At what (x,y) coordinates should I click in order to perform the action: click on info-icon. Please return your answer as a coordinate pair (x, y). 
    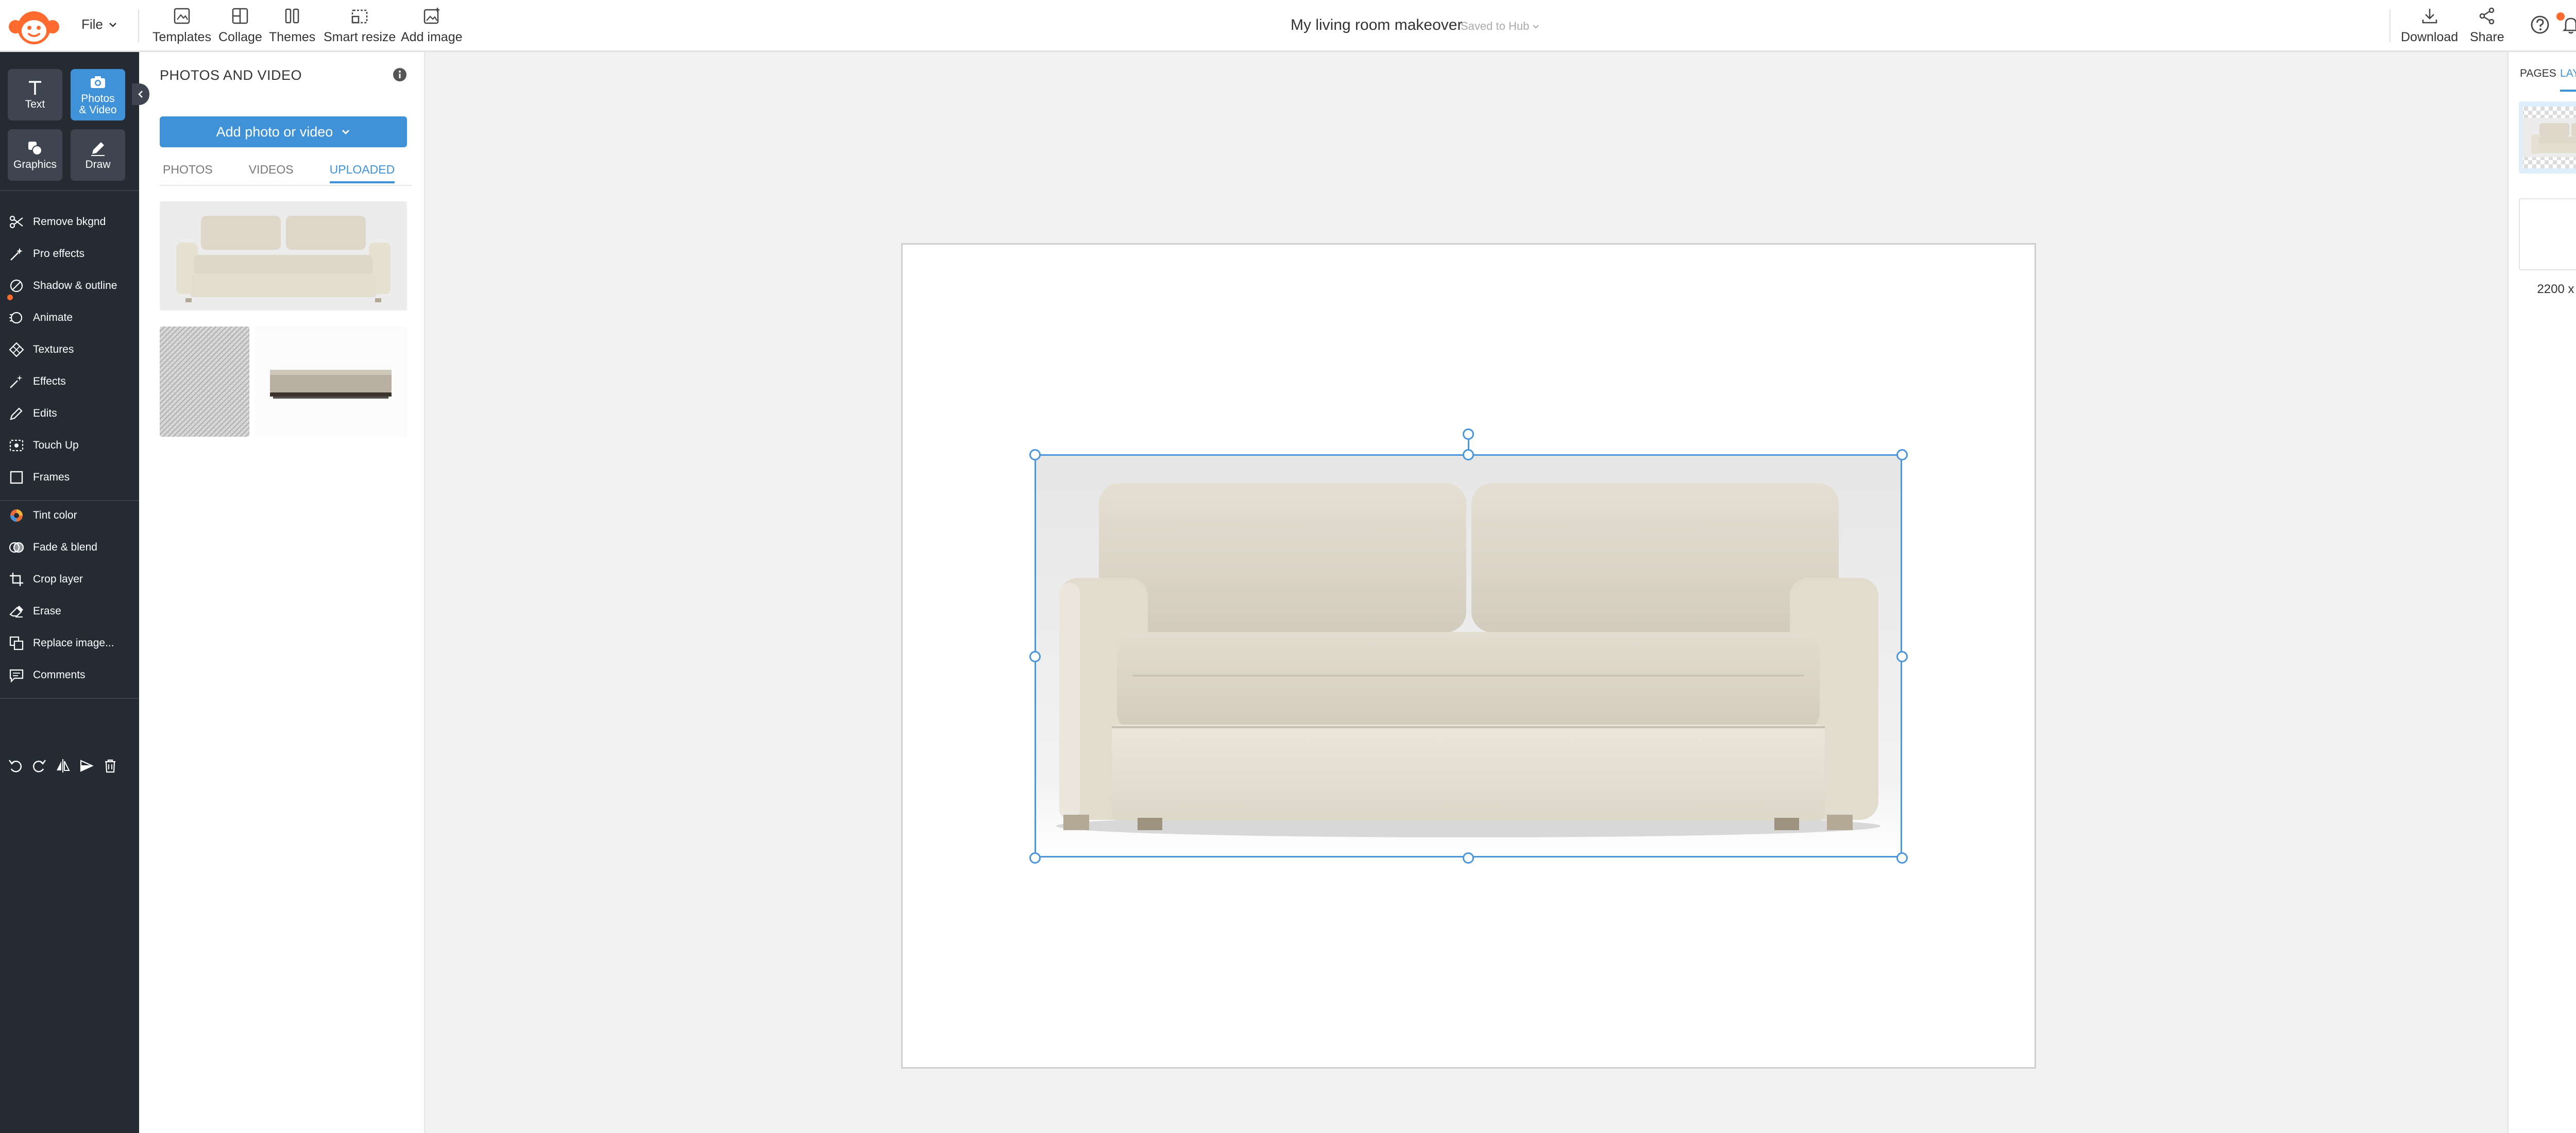
    Looking at the image, I should click on (400, 75).